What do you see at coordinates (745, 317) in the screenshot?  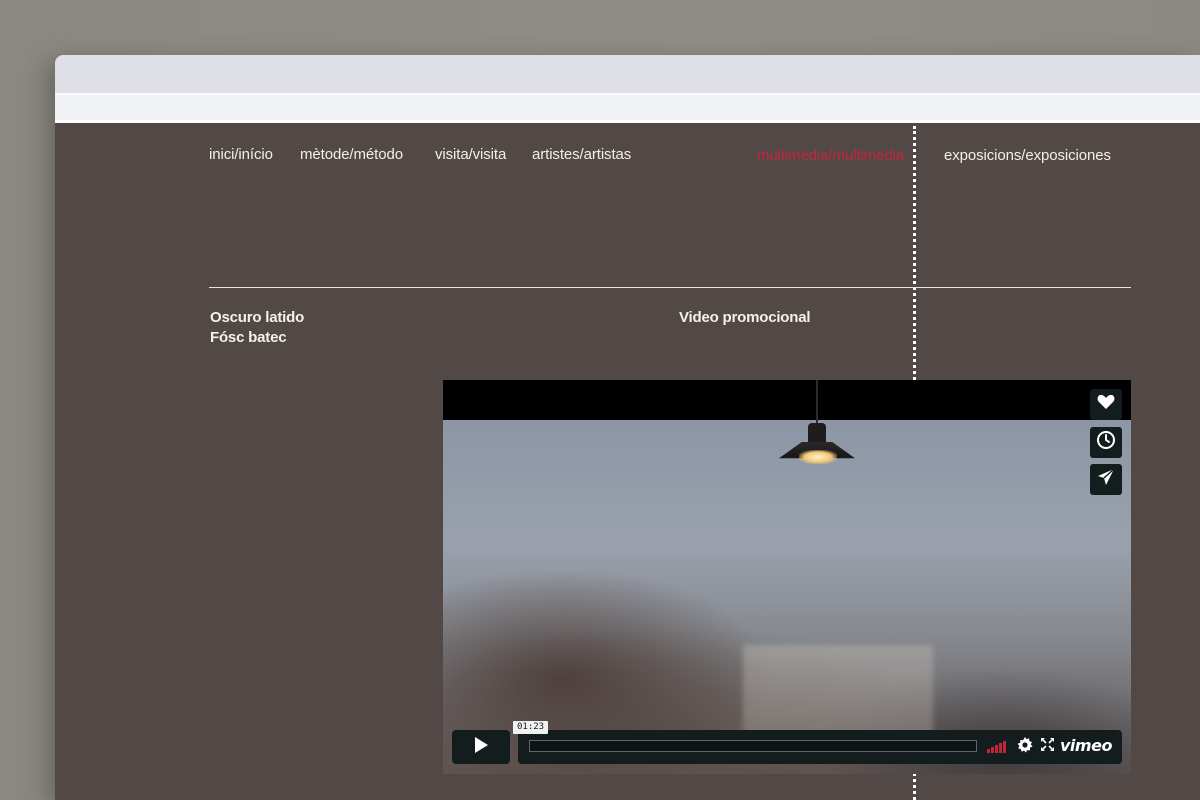 I see `video-title: Video promocional` at bounding box center [745, 317].